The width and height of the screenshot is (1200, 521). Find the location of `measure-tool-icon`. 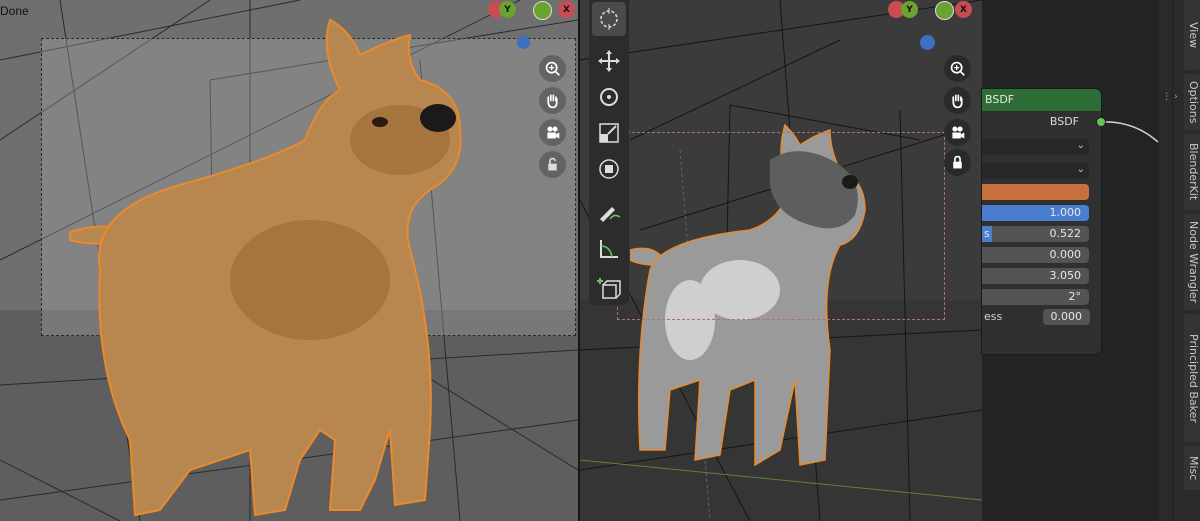

measure-tool-icon is located at coordinates (609, 249).